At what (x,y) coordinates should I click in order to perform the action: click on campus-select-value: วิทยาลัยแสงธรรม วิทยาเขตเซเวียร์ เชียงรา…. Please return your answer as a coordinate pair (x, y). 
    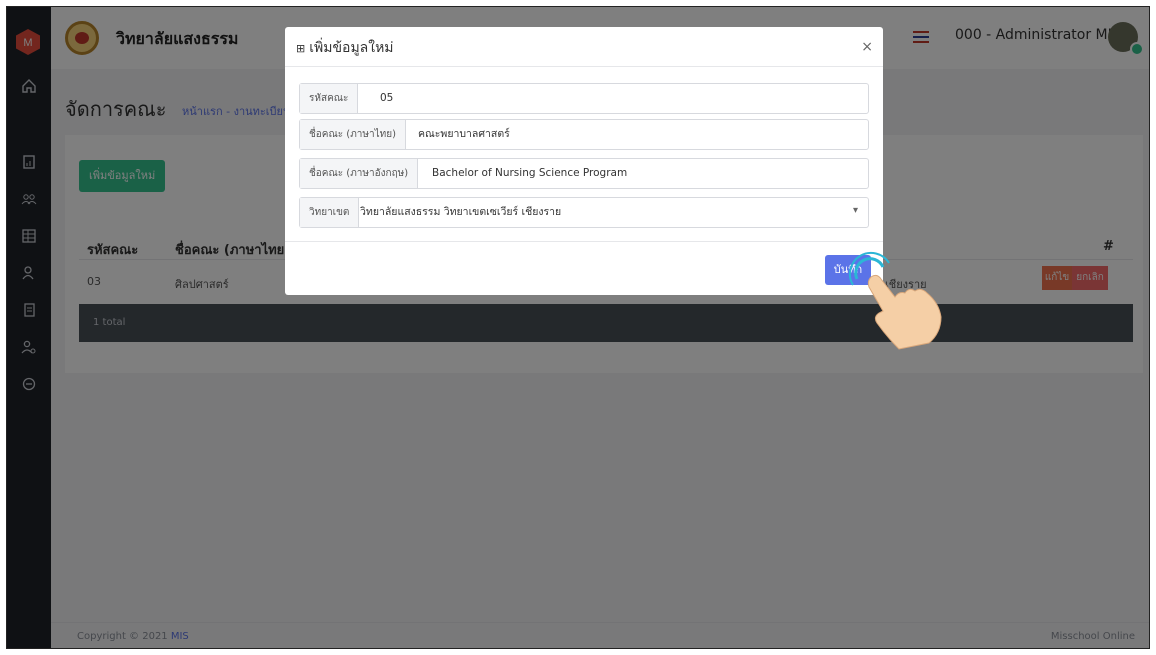
    Looking at the image, I should click on (460, 212).